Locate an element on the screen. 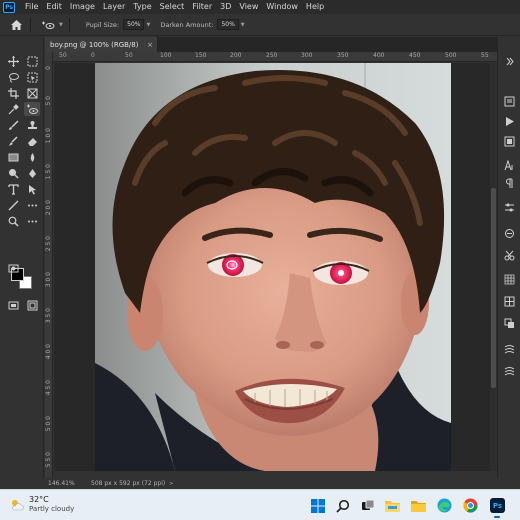 Image resolution: width=520 pixels, height=520 pixels. ruler-label: 350 is located at coordinates (343, 55).